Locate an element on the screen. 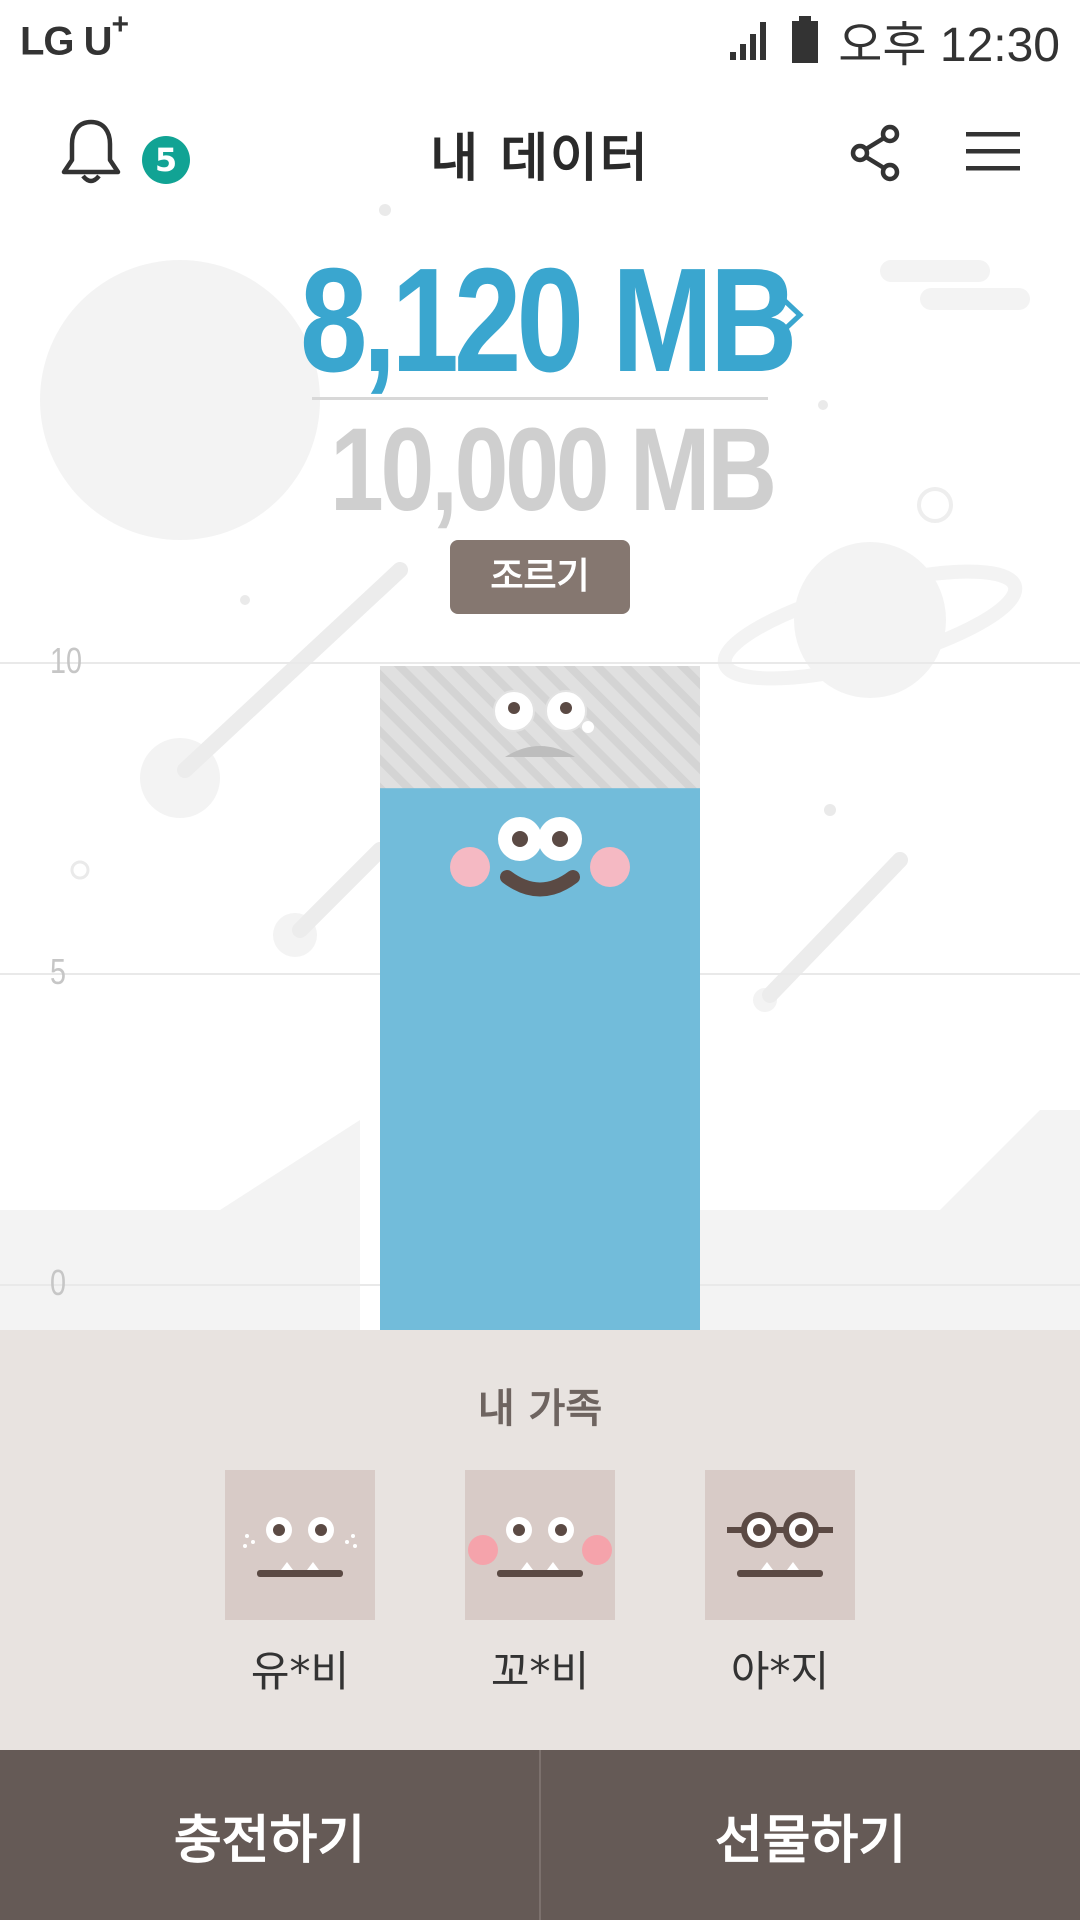 The width and height of the screenshot is (1080, 1920). used-amount: 8,120 is located at coordinates (470, 321).